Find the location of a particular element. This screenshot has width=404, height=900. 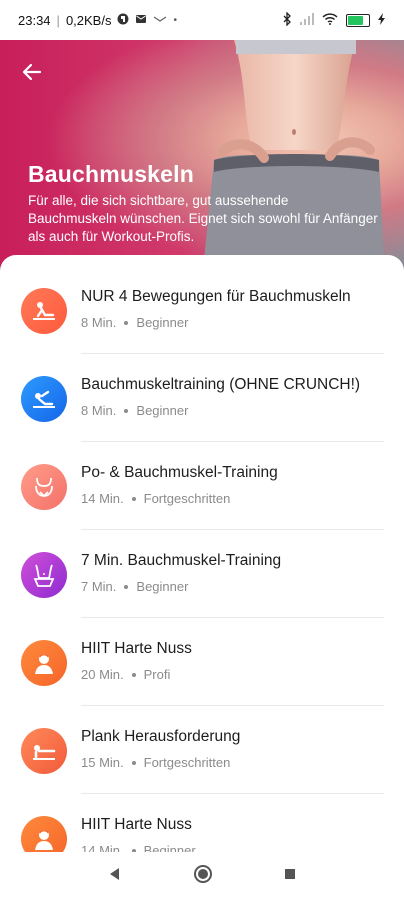

signal-icon is located at coordinates (307, 20).